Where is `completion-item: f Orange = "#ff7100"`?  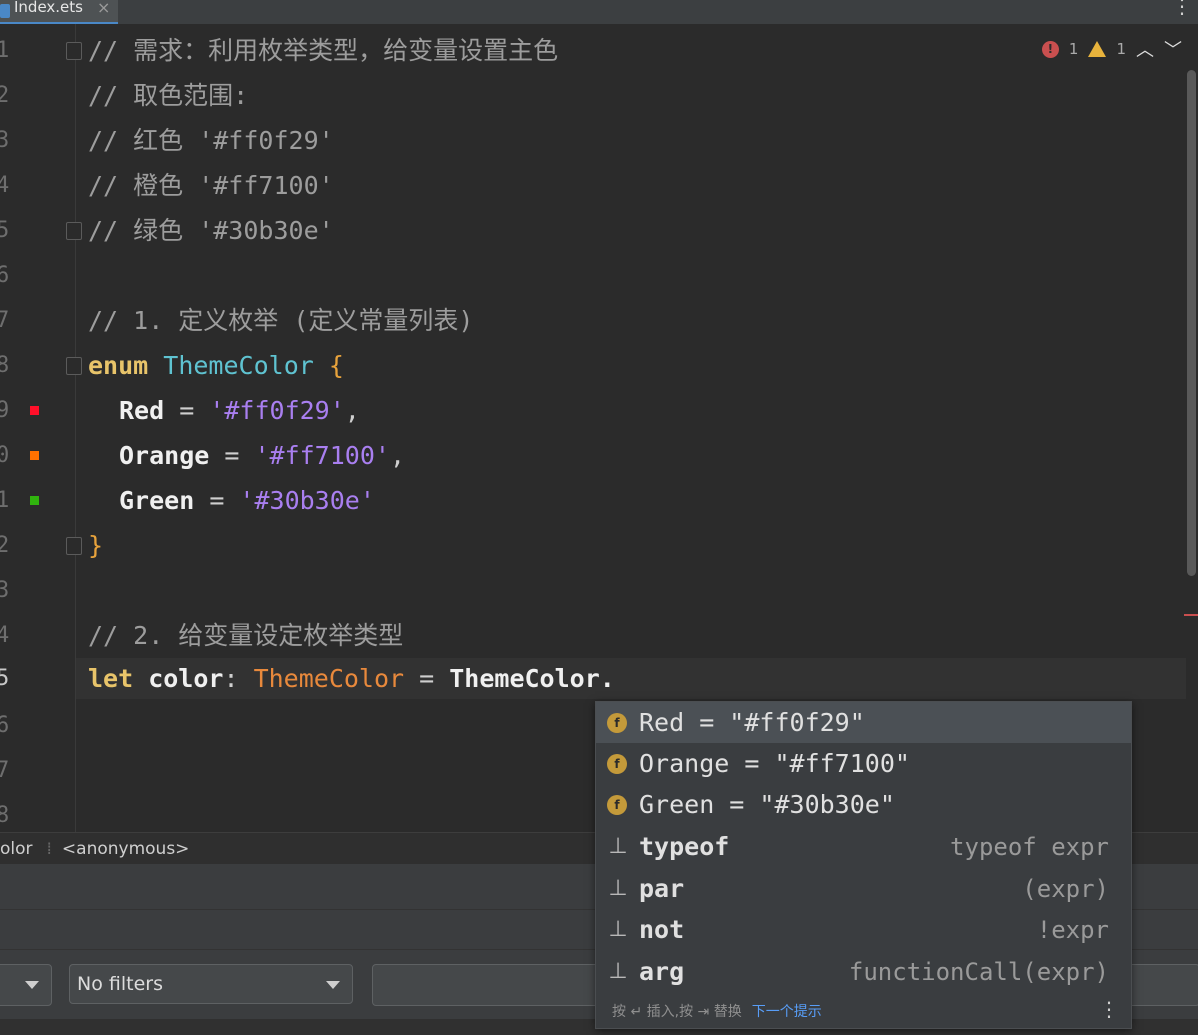 completion-item: f Orange = "#ff7100" is located at coordinates (863, 763).